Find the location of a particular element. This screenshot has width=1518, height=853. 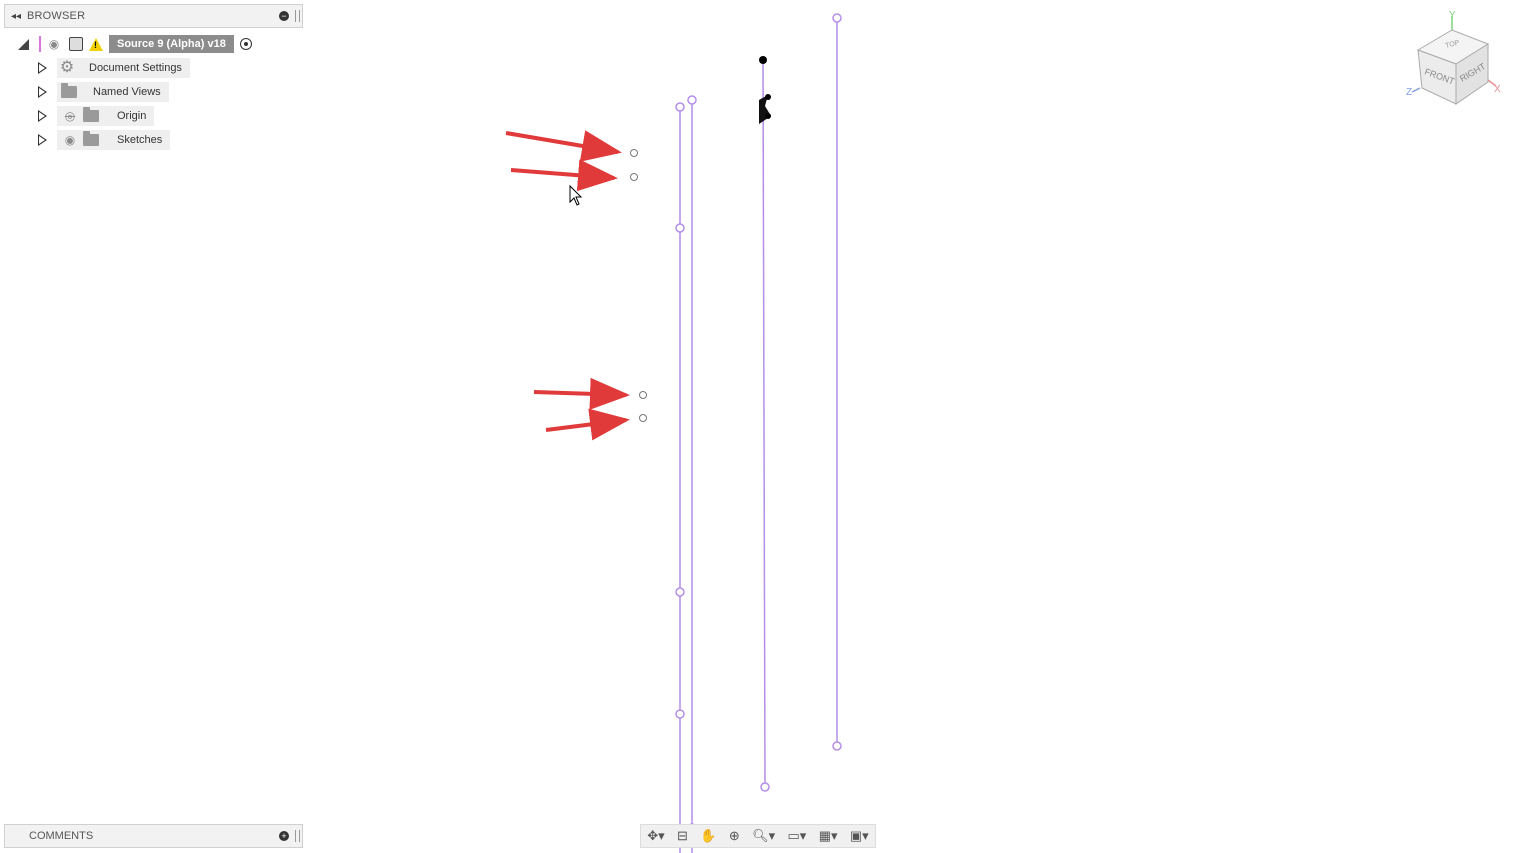

mouse-cursor-icon is located at coordinates (576, 195).